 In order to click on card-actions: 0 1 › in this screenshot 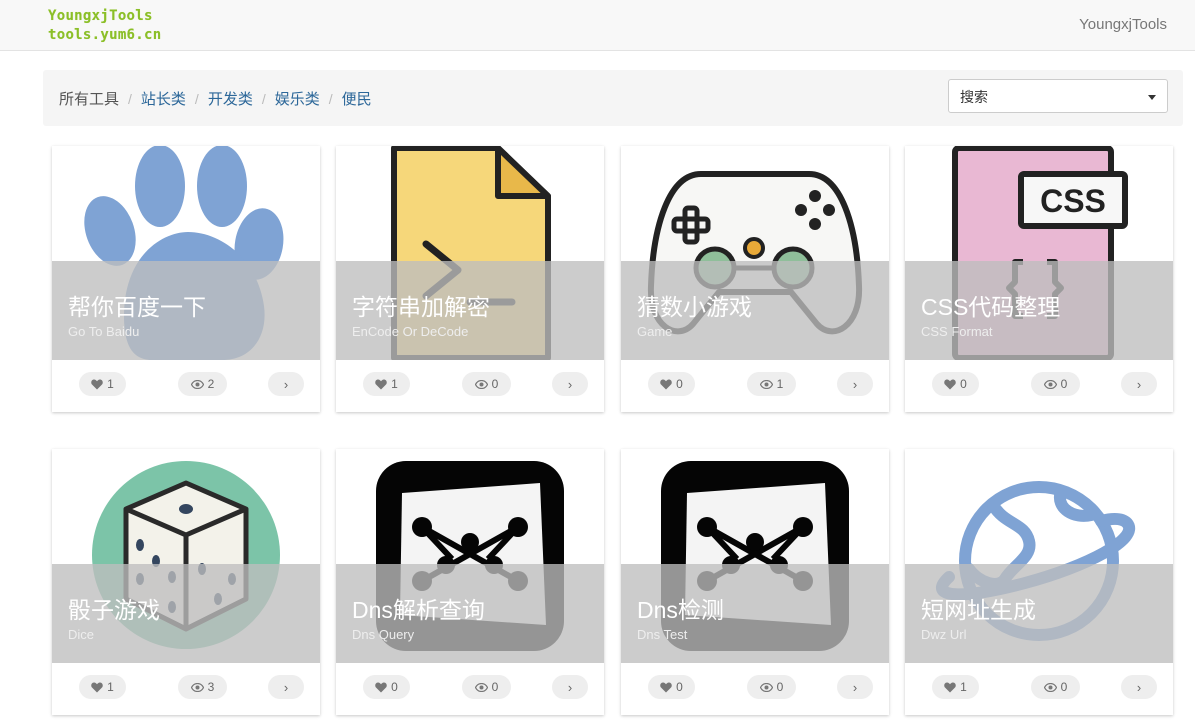, I will do `click(755, 386)`.